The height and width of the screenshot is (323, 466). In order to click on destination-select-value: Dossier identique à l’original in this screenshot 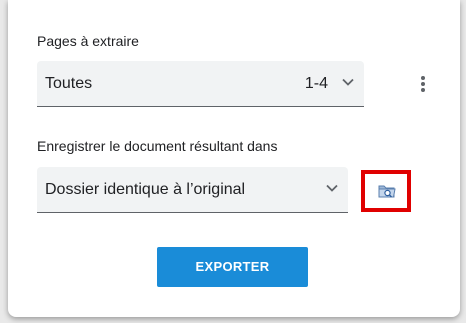, I will do `click(145, 189)`.